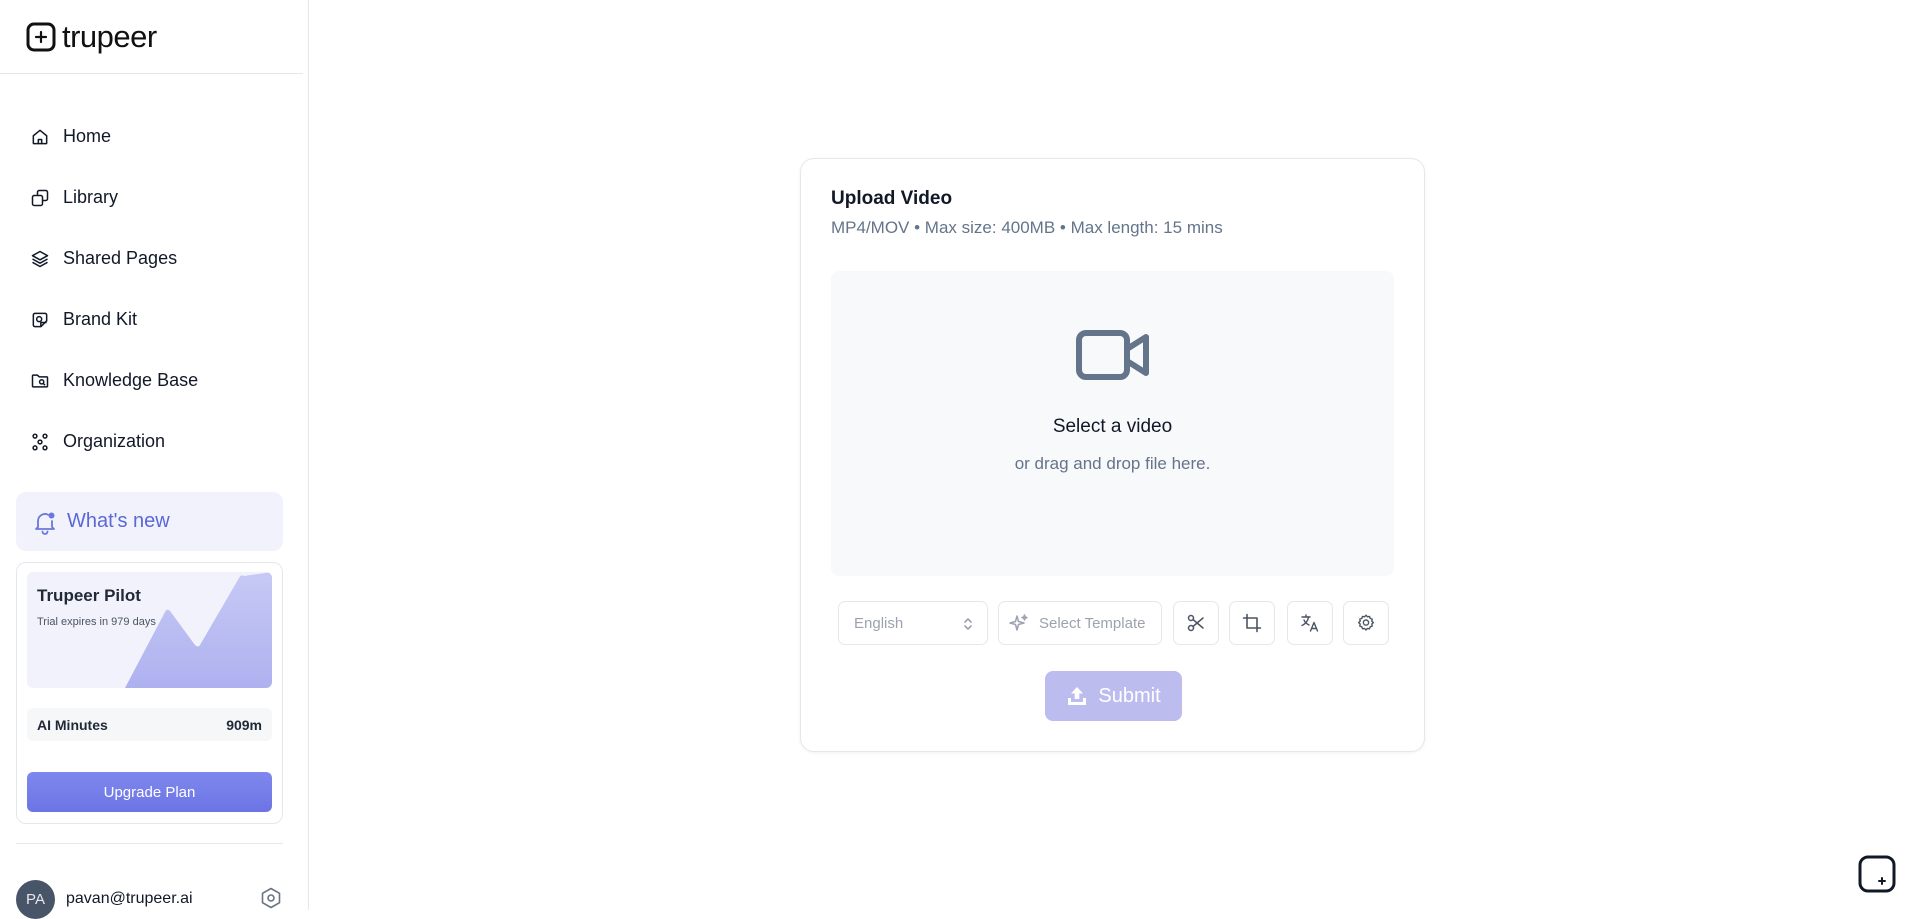  I want to click on ai-minutes-value: 909m, so click(244, 724).